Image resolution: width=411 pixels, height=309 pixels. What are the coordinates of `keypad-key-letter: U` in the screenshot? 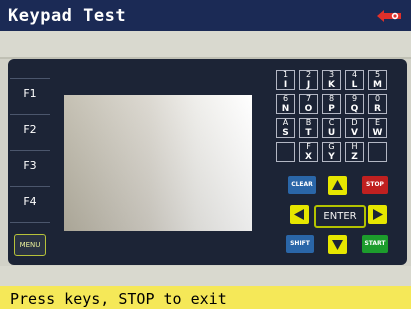 It's located at (331, 133).